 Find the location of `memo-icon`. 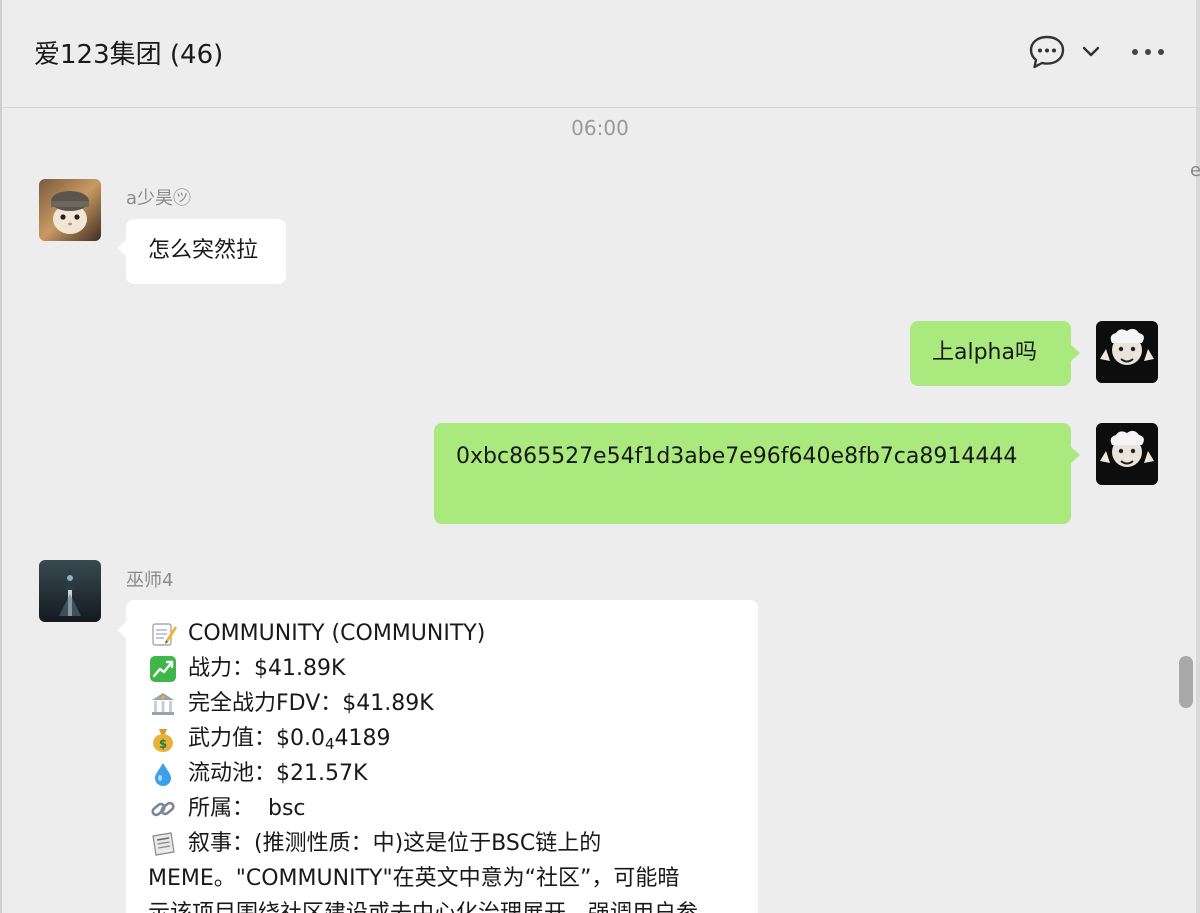

memo-icon is located at coordinates (163, 634).